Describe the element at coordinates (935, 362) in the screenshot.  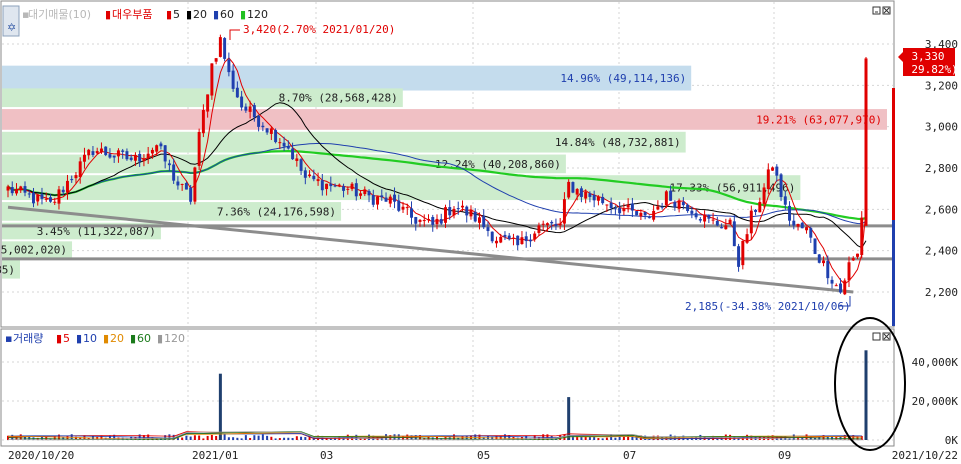
I see `volume-tick-label: 40,000K` at that location.